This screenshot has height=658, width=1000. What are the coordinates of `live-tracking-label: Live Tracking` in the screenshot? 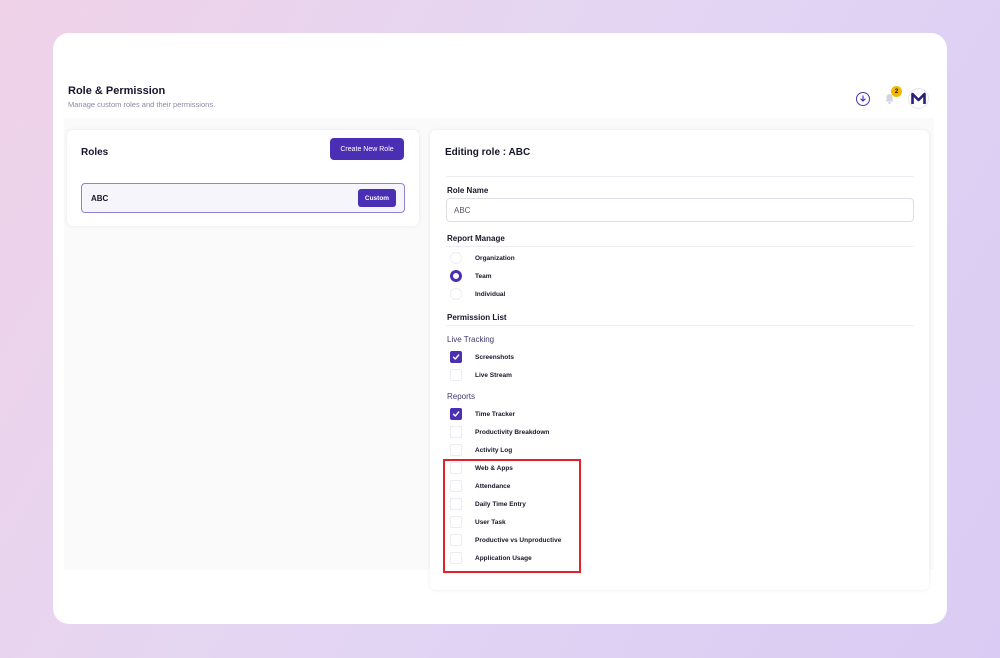 It's located at (471, 339).